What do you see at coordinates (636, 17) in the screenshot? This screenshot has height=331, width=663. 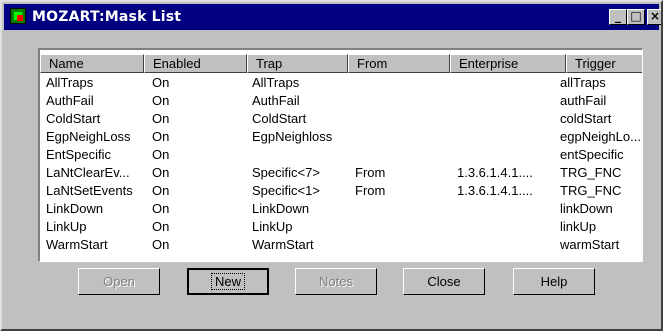 I see `maximize-icon: □` at bounding box center [636, 17].